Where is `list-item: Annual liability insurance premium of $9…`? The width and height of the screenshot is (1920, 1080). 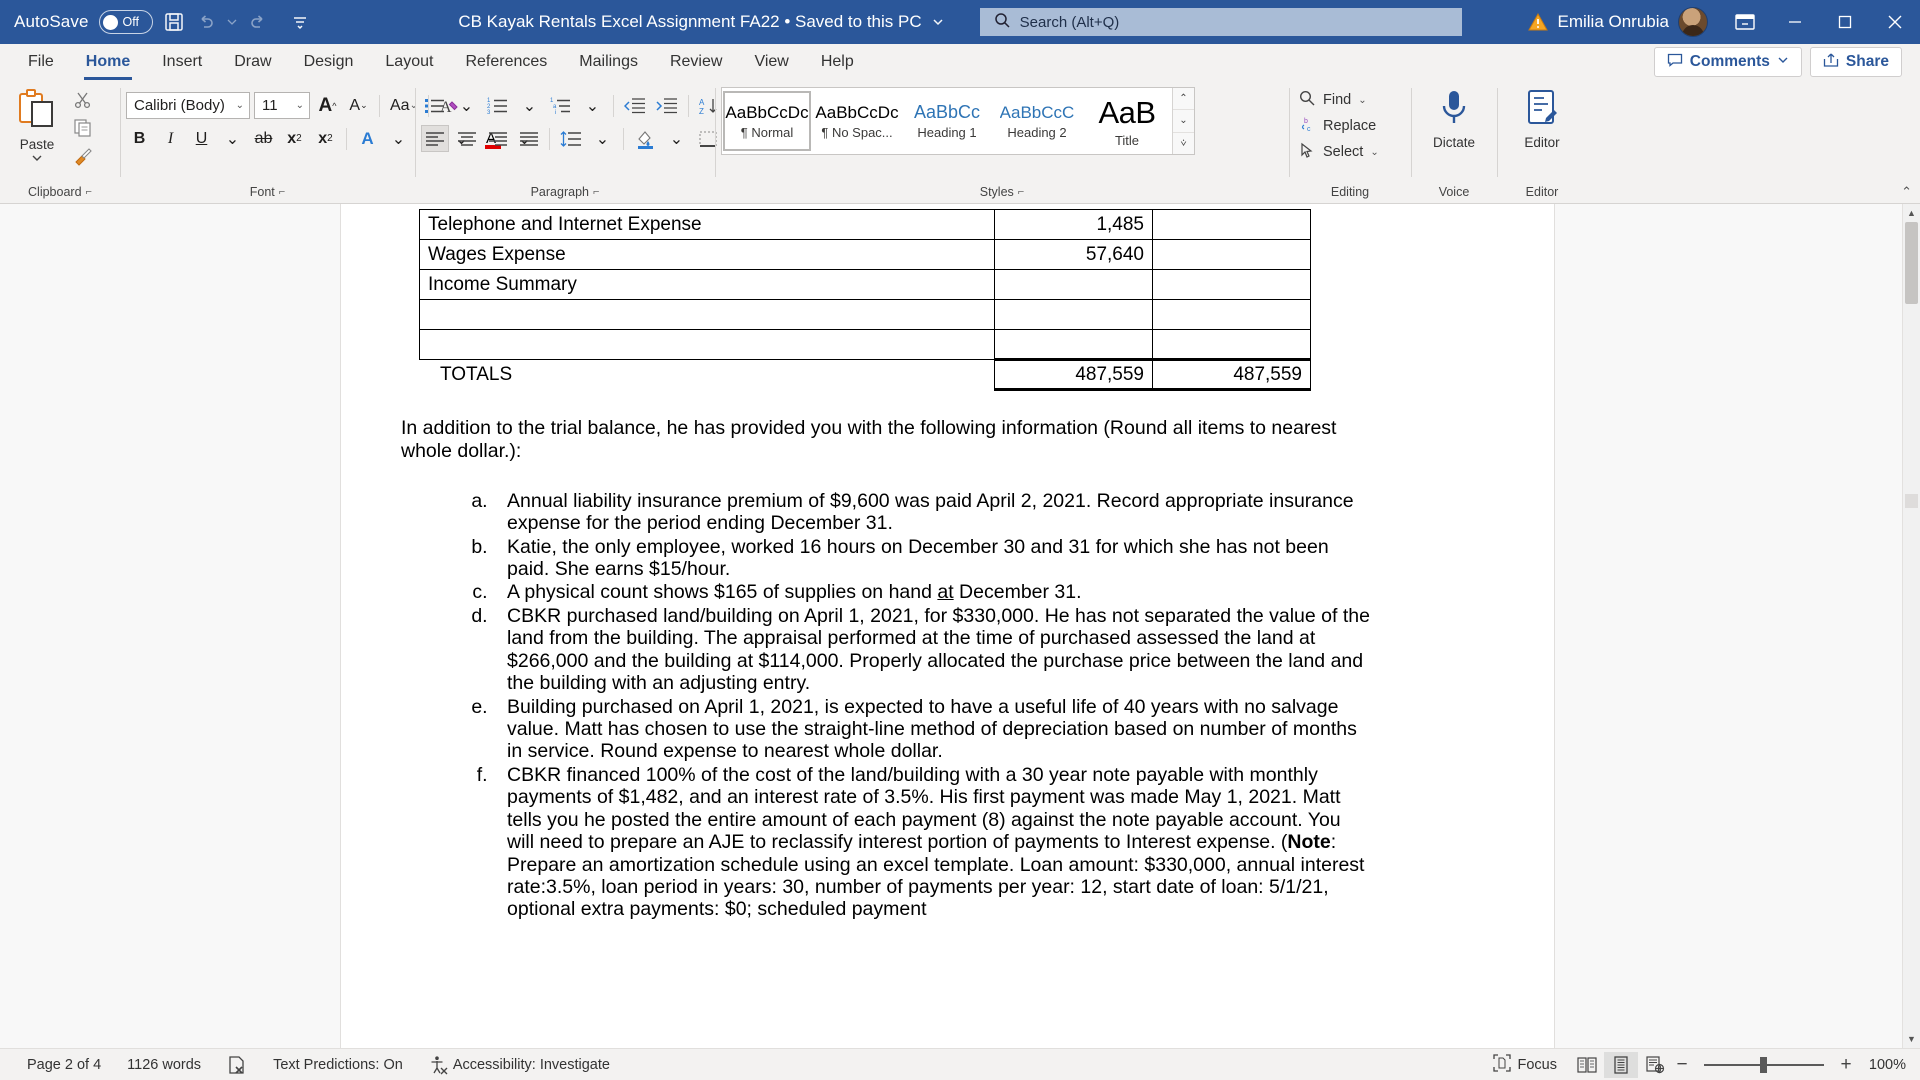
list-item: Annual liability insurance premium of $9… is located at coordinates (933, 512).